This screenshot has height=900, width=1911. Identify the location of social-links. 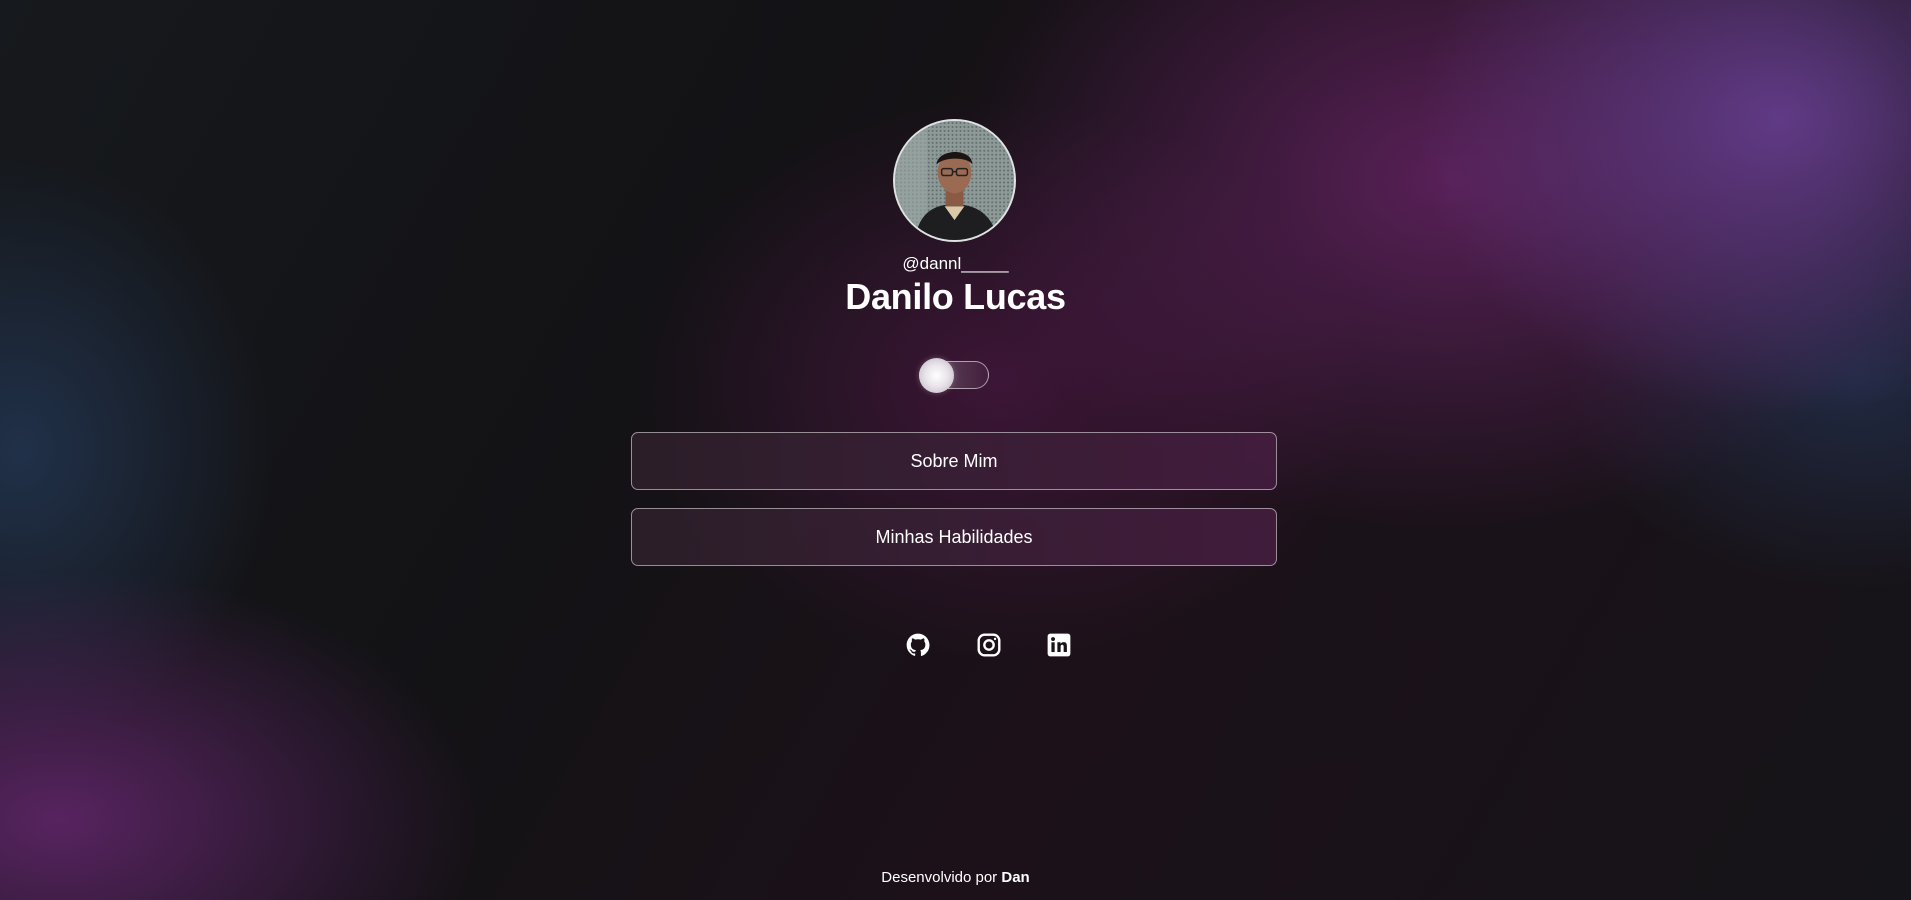
(955, 645).